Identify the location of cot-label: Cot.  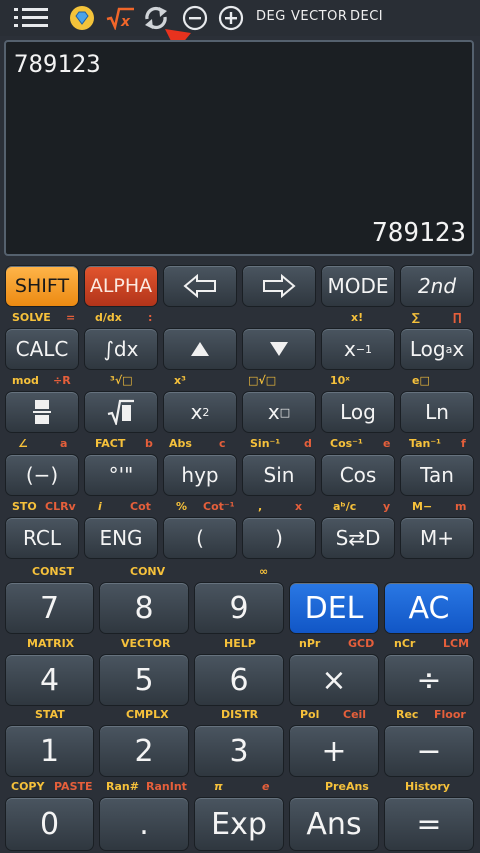
(140, 506).